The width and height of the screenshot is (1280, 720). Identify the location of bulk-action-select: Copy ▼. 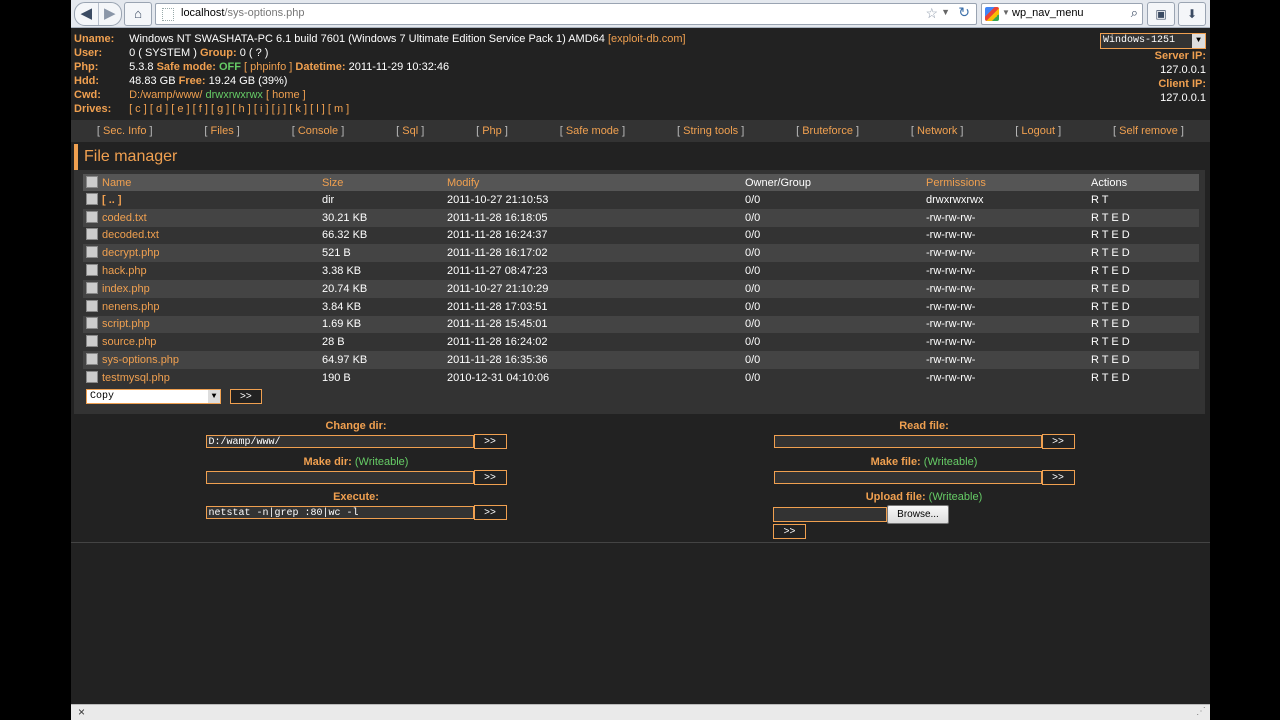
(153, 397).